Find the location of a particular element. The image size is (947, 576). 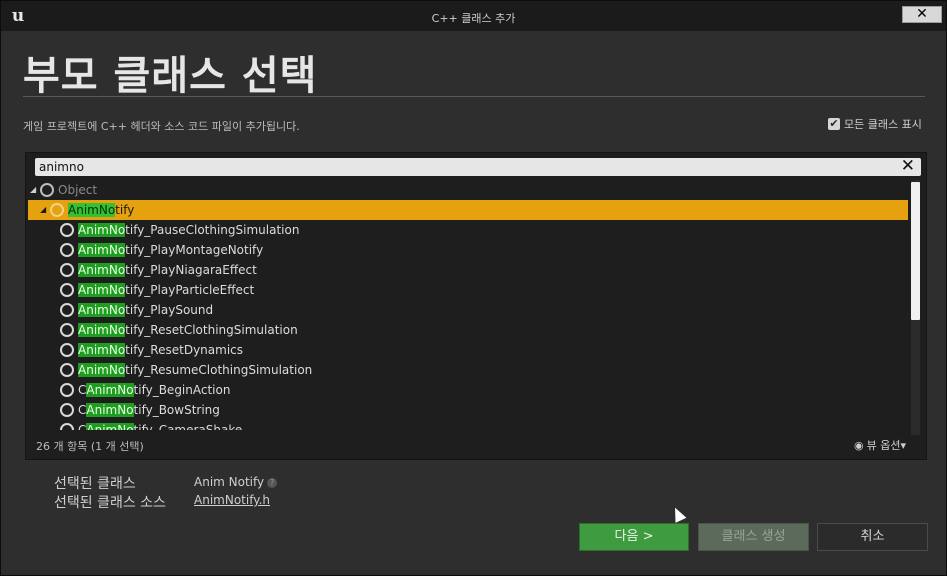

clear-search-icon: ✕ is located at coordinates (908, 166).